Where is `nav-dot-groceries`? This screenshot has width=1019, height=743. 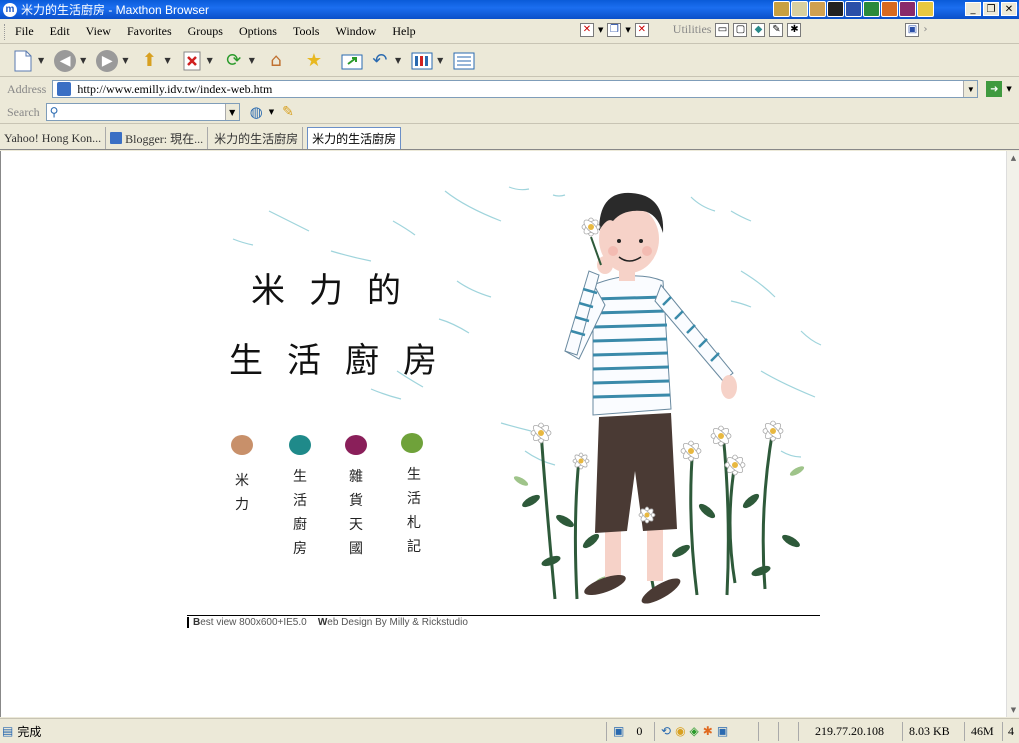
nav-dot-groceries is located at coordinates (356, 445).